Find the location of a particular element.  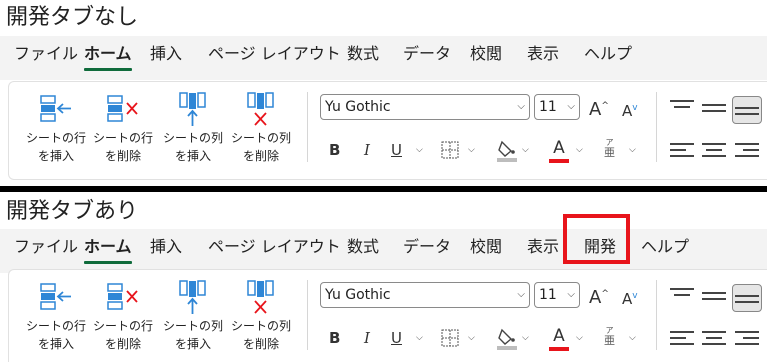

panel-title: 開発タブあり is located at coordinates (72, 211).